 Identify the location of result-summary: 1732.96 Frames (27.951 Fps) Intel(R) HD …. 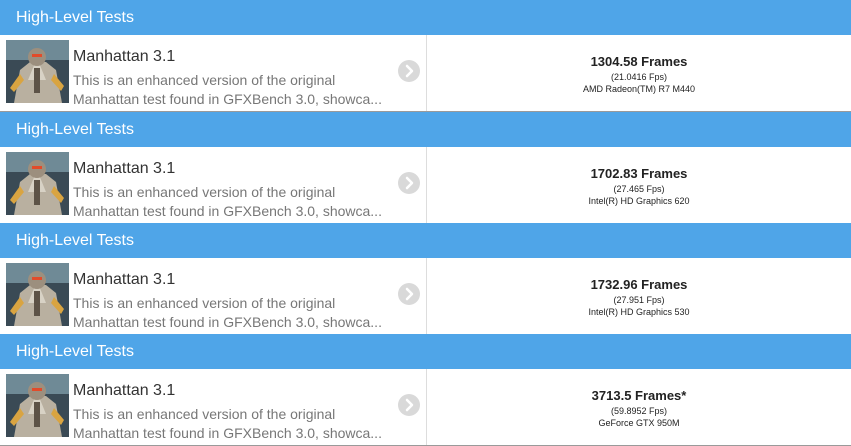
(639, 298).